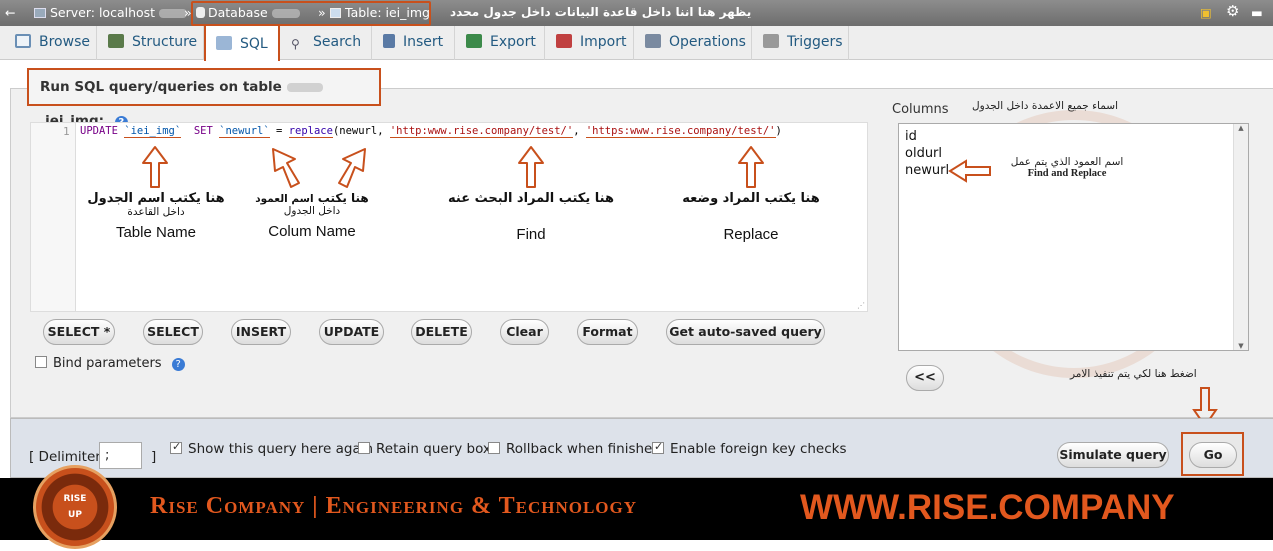 The image size is (1273, 551). What do you see at coordinates (120, 455) in the screenshot?
I see `delimiter-input: ;` at bounding box center [120, 455].